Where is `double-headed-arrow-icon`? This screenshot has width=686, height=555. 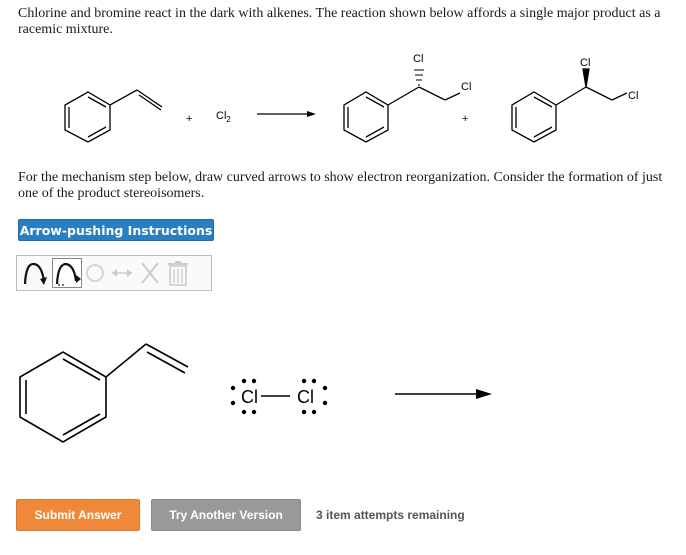
double-headed-arrow-icon is located at coordinates (122, 273).